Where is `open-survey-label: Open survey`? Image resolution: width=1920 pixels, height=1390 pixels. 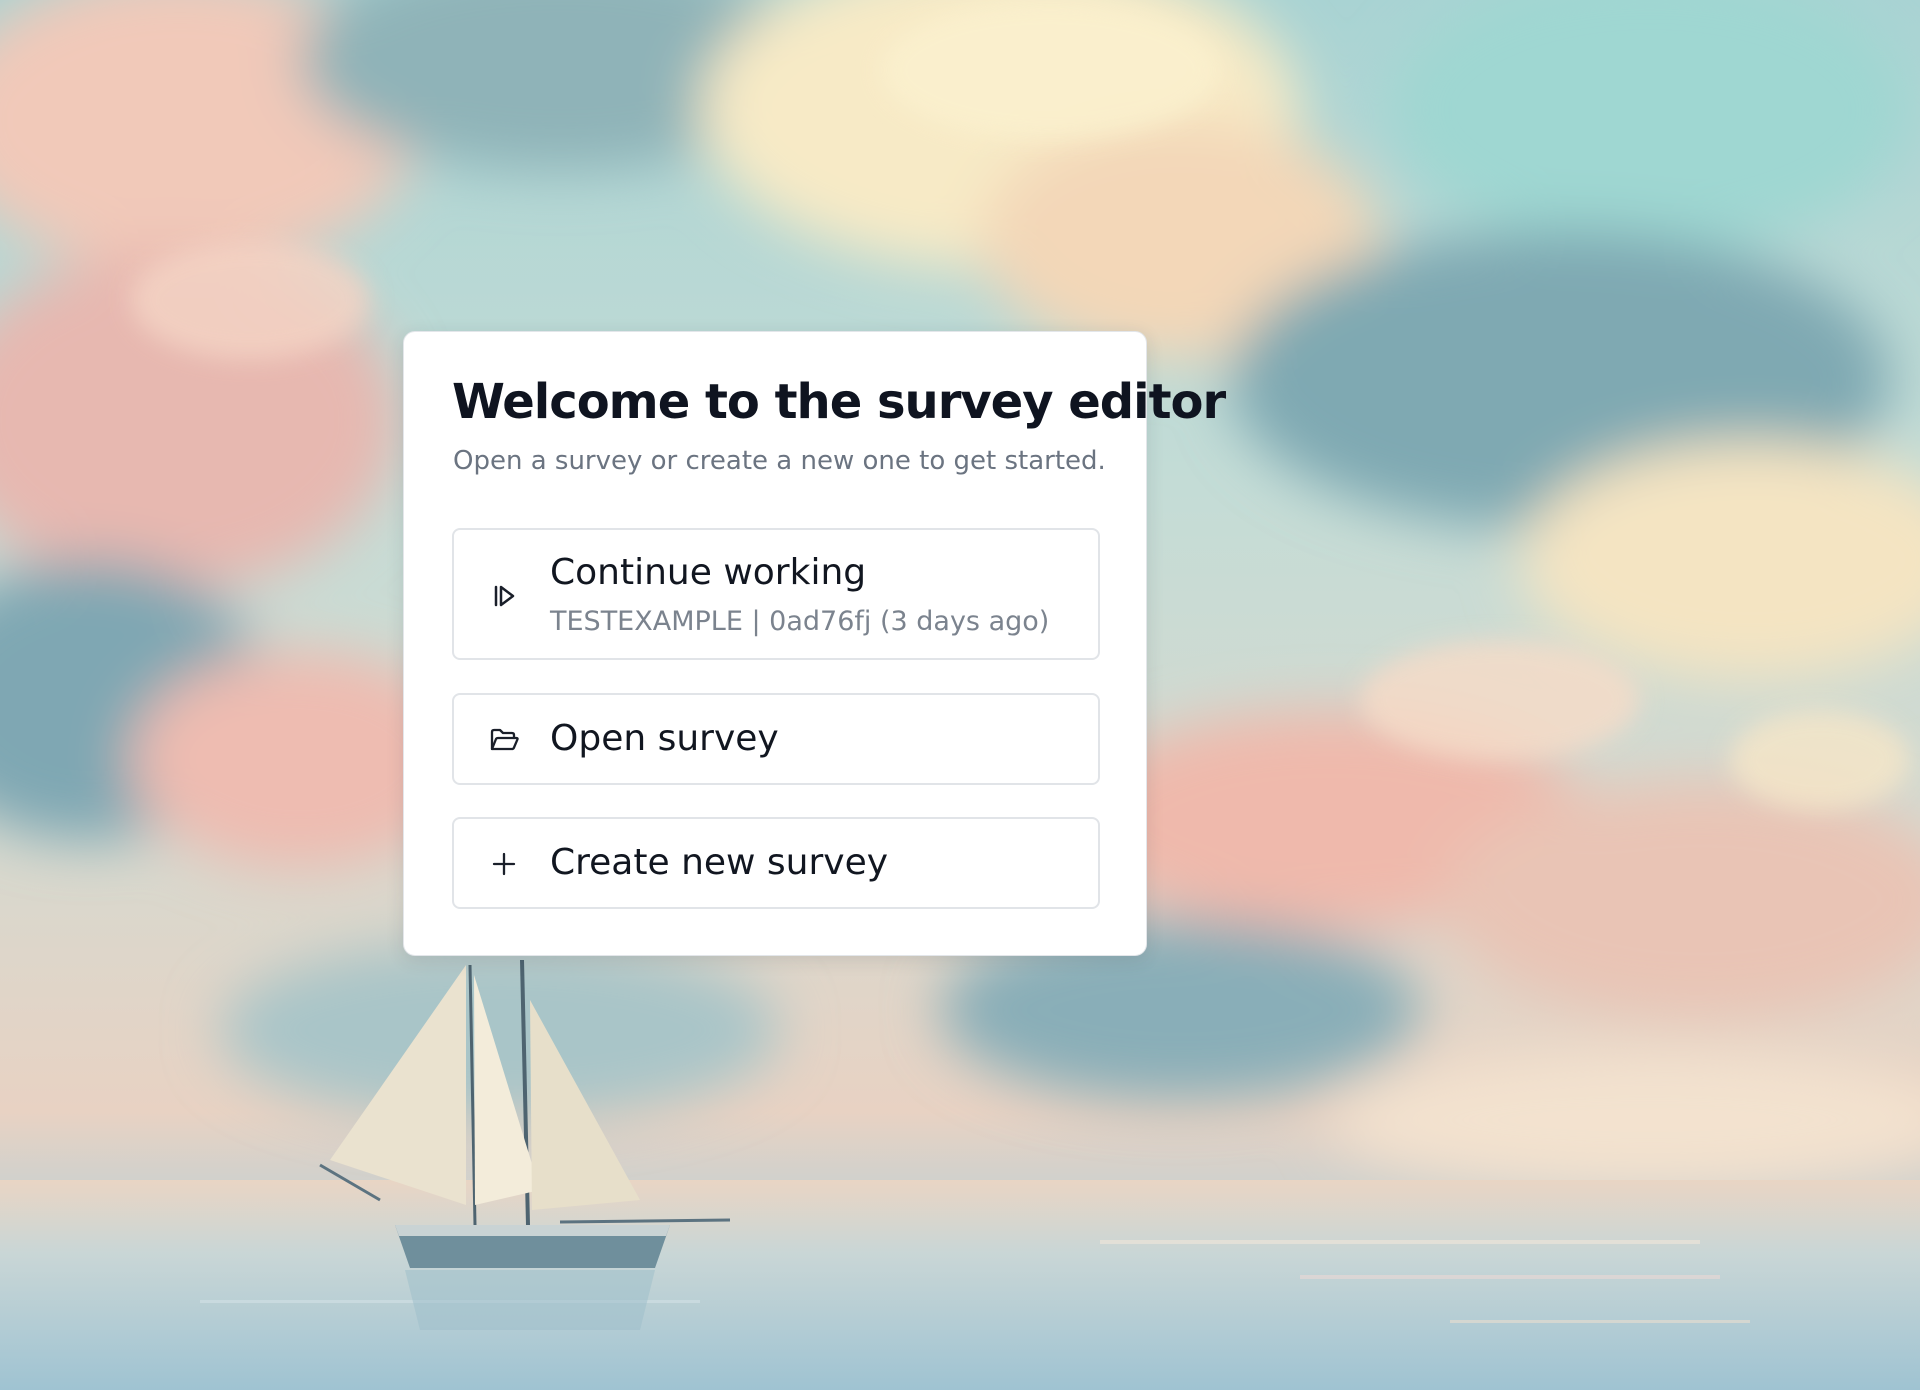
open-survey-label: Open survey is located at coordinates (664, 738).